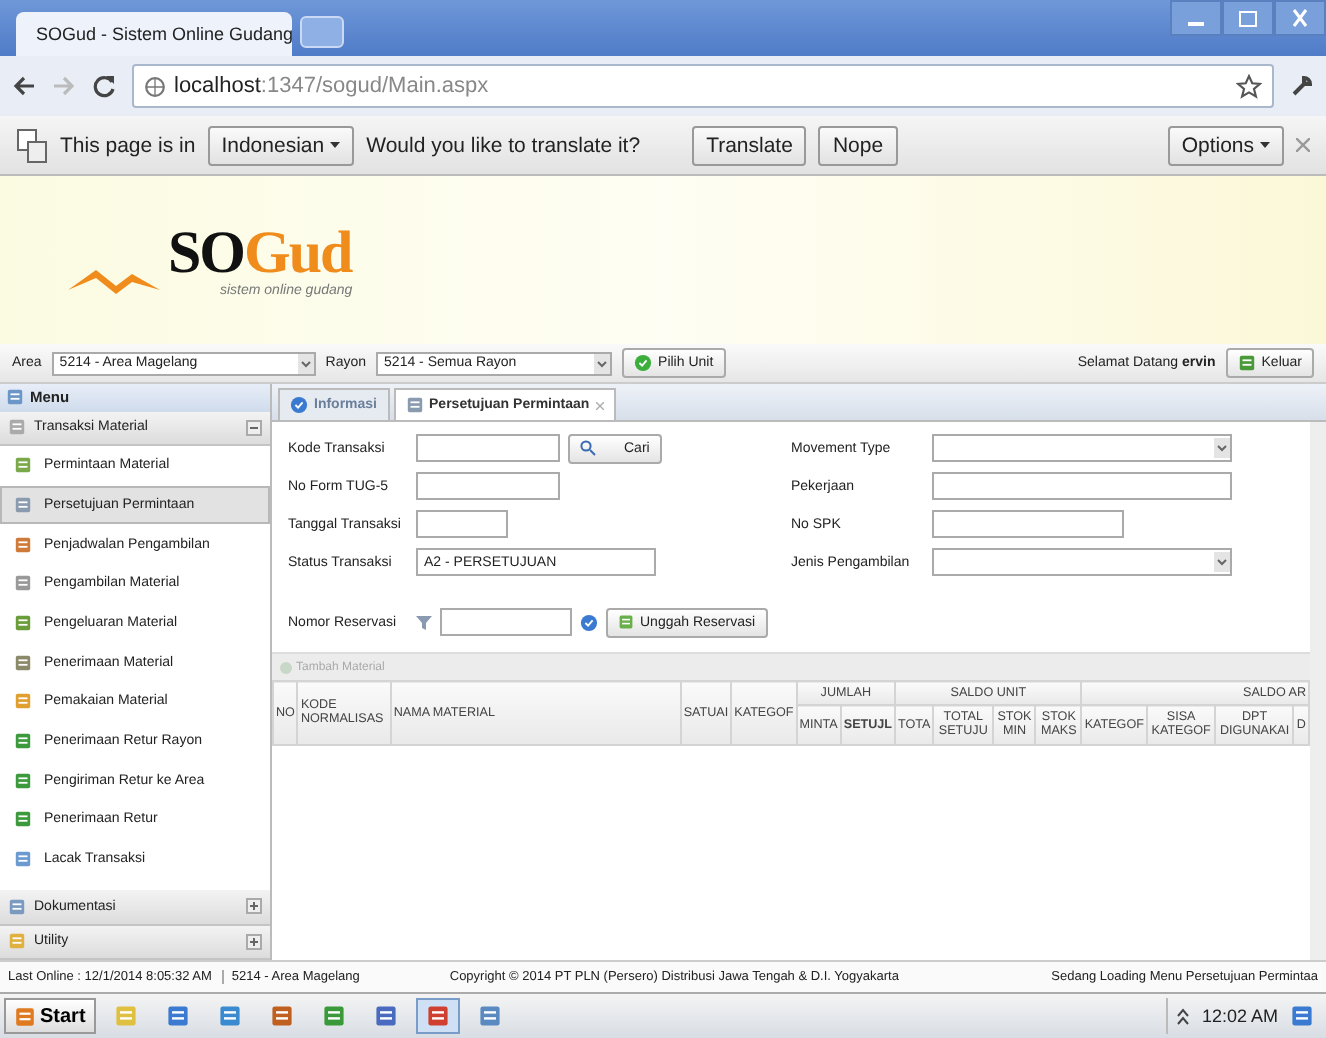 This screenshot has height=1038, width=1326. Describe the element at coordinates (254, 427) in the screenshot. I see `collapse-icon` at that location.